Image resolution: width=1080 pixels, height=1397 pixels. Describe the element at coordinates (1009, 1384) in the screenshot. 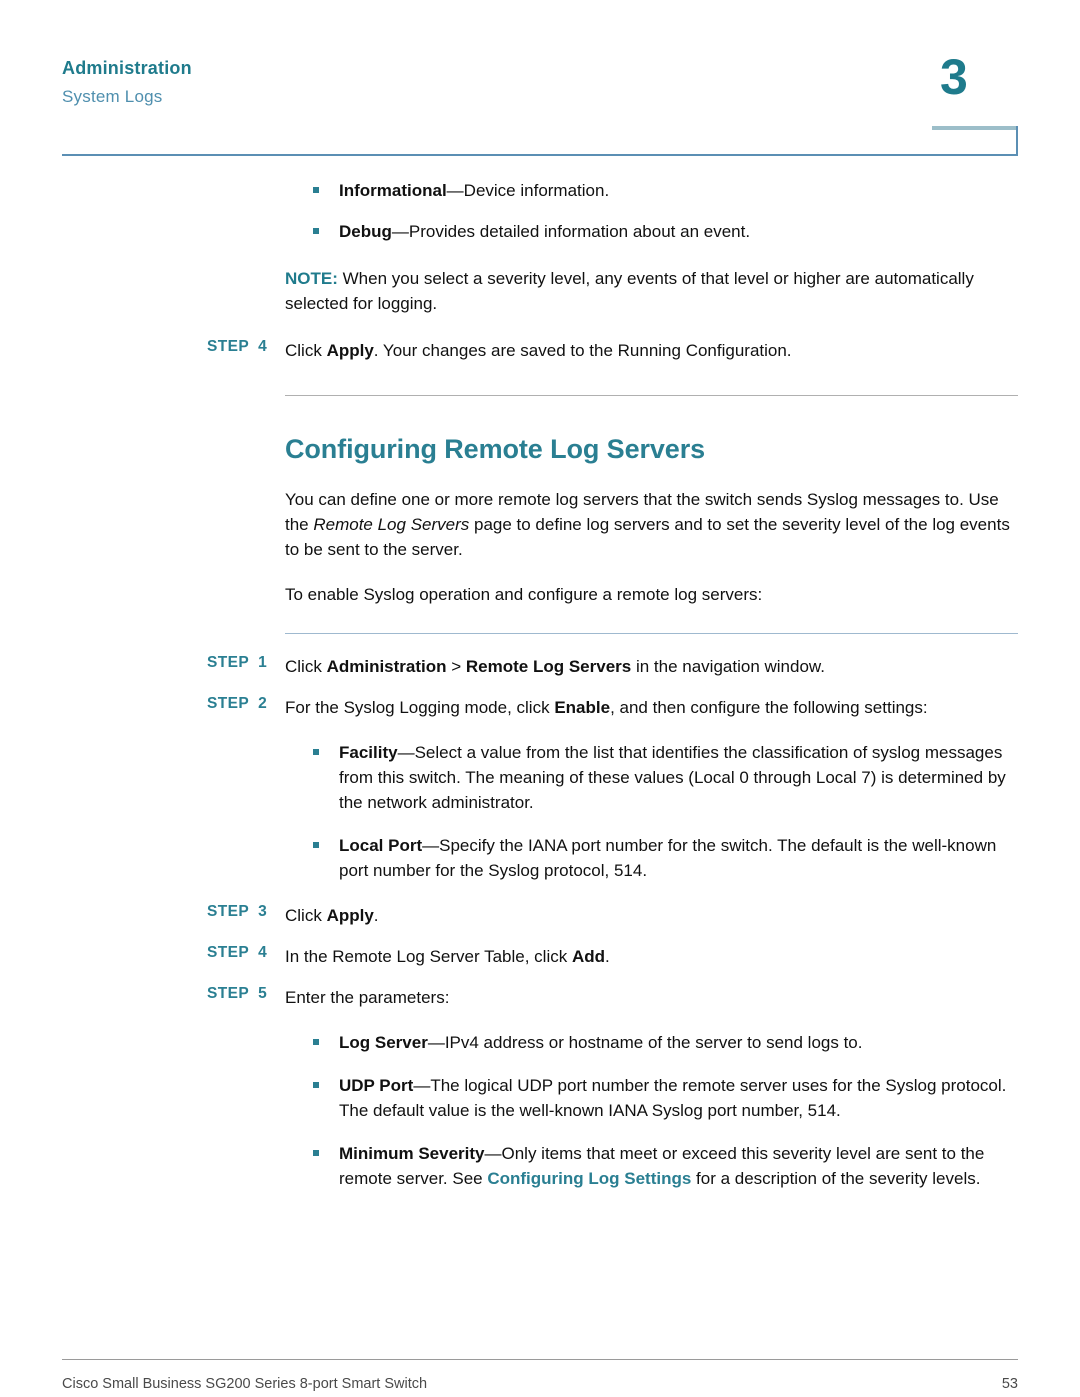

I see `footer-page-number: 53` at that location.